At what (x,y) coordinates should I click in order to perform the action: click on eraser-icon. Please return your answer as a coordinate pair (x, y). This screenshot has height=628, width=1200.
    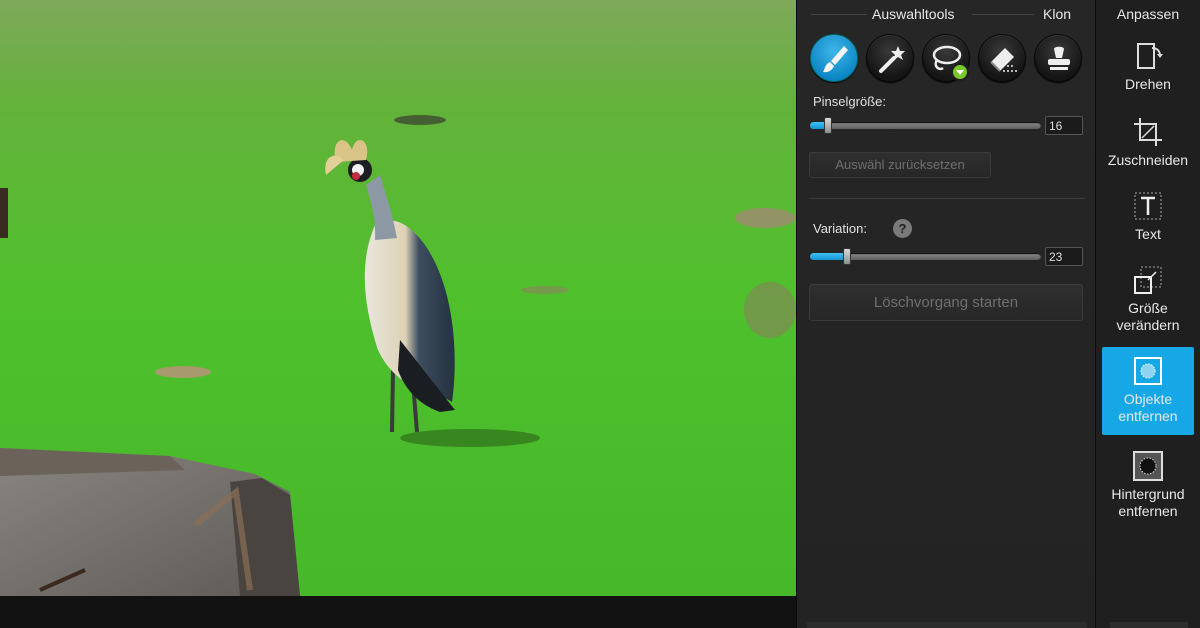
    Looking at the image, I should click on (1003, 60).